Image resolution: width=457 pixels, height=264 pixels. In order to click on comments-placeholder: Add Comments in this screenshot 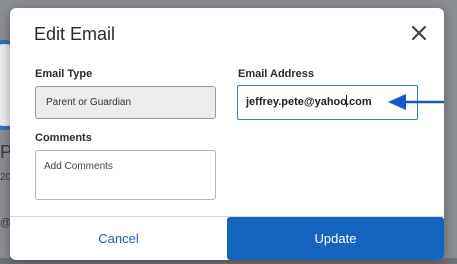, I will do `click(78, 166)`.